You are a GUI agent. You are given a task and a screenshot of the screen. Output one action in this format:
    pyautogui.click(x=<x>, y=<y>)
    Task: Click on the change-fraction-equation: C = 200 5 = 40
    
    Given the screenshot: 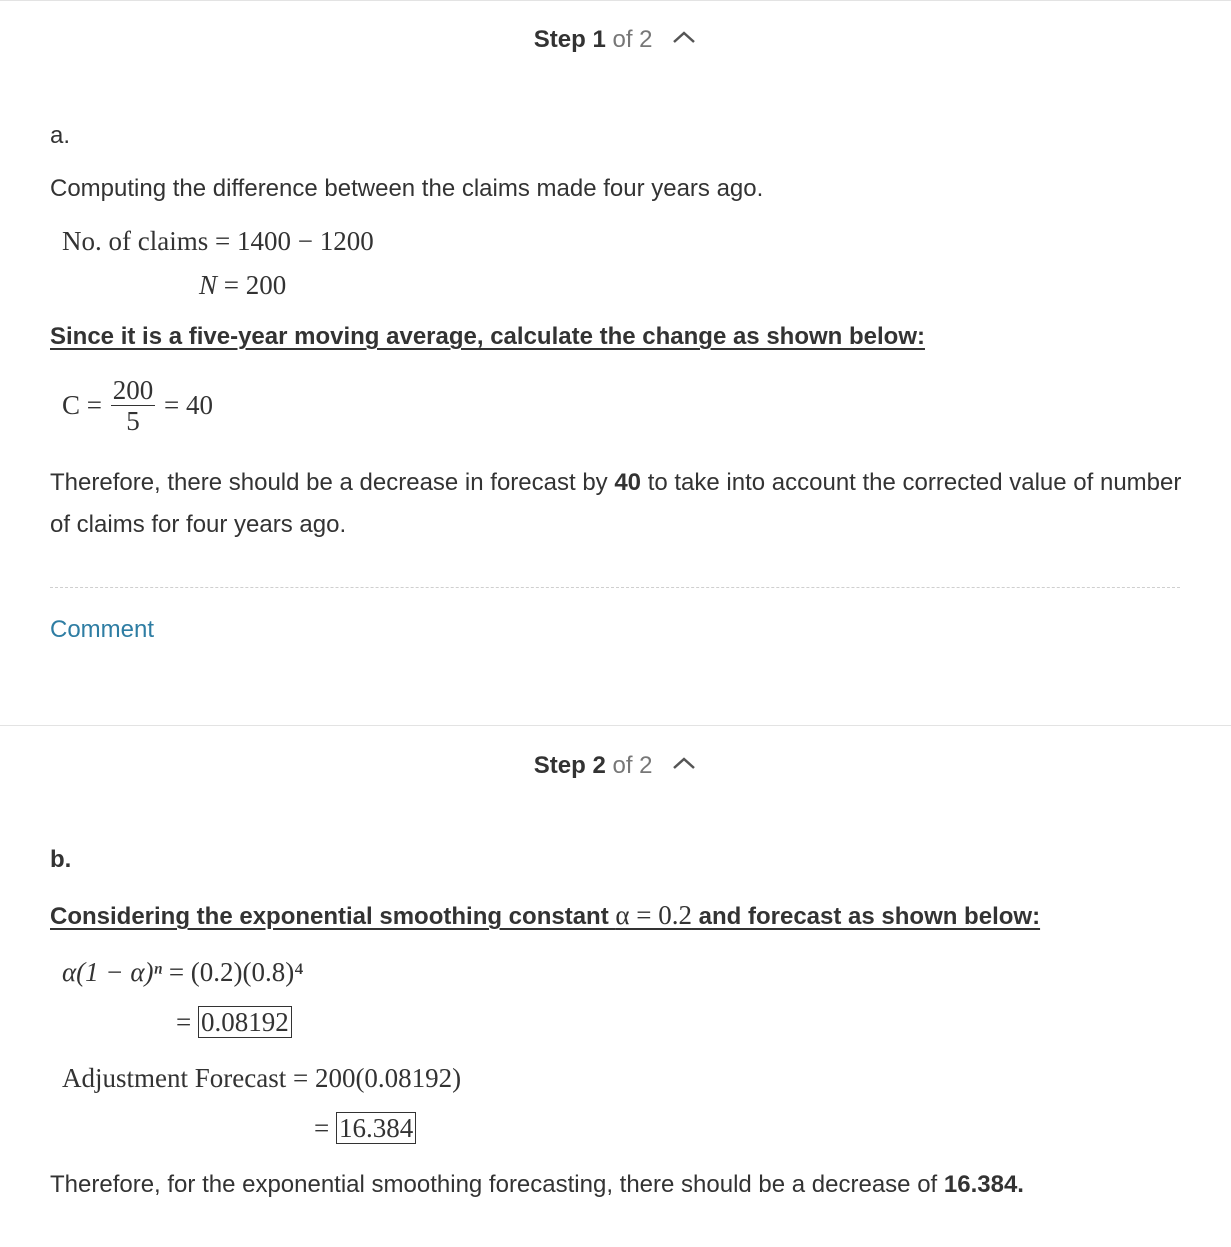 What is the action you would take?
    pyautogui.click(x=137, y=405)
    